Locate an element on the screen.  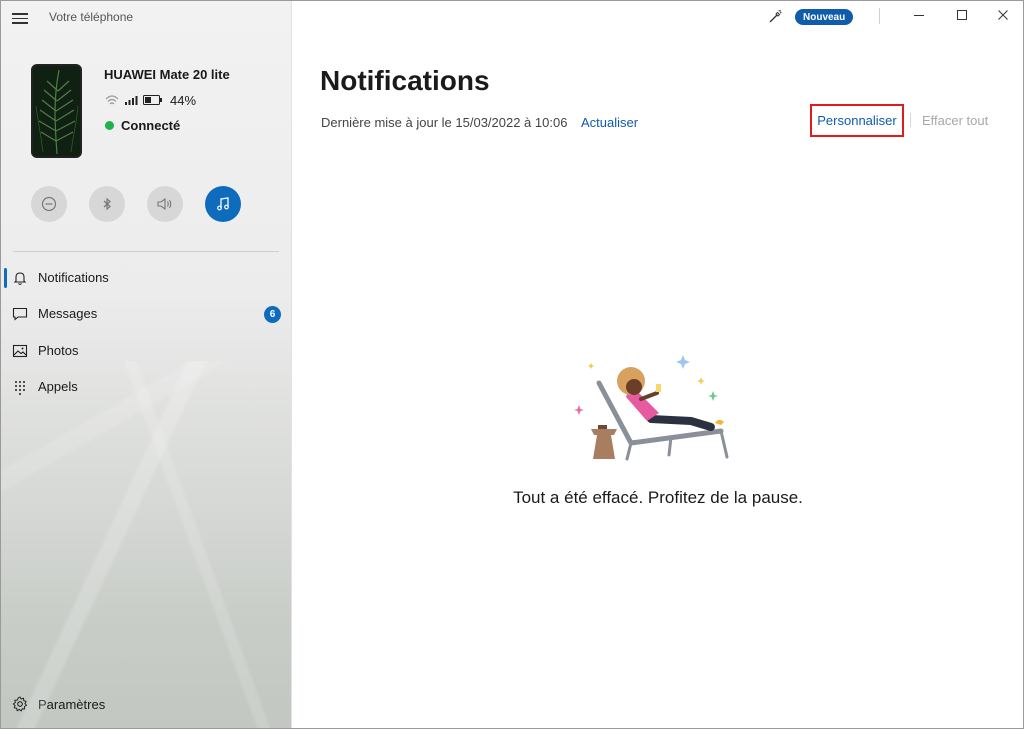
battery-percentage: 44% is located at coordinates (183, 100).